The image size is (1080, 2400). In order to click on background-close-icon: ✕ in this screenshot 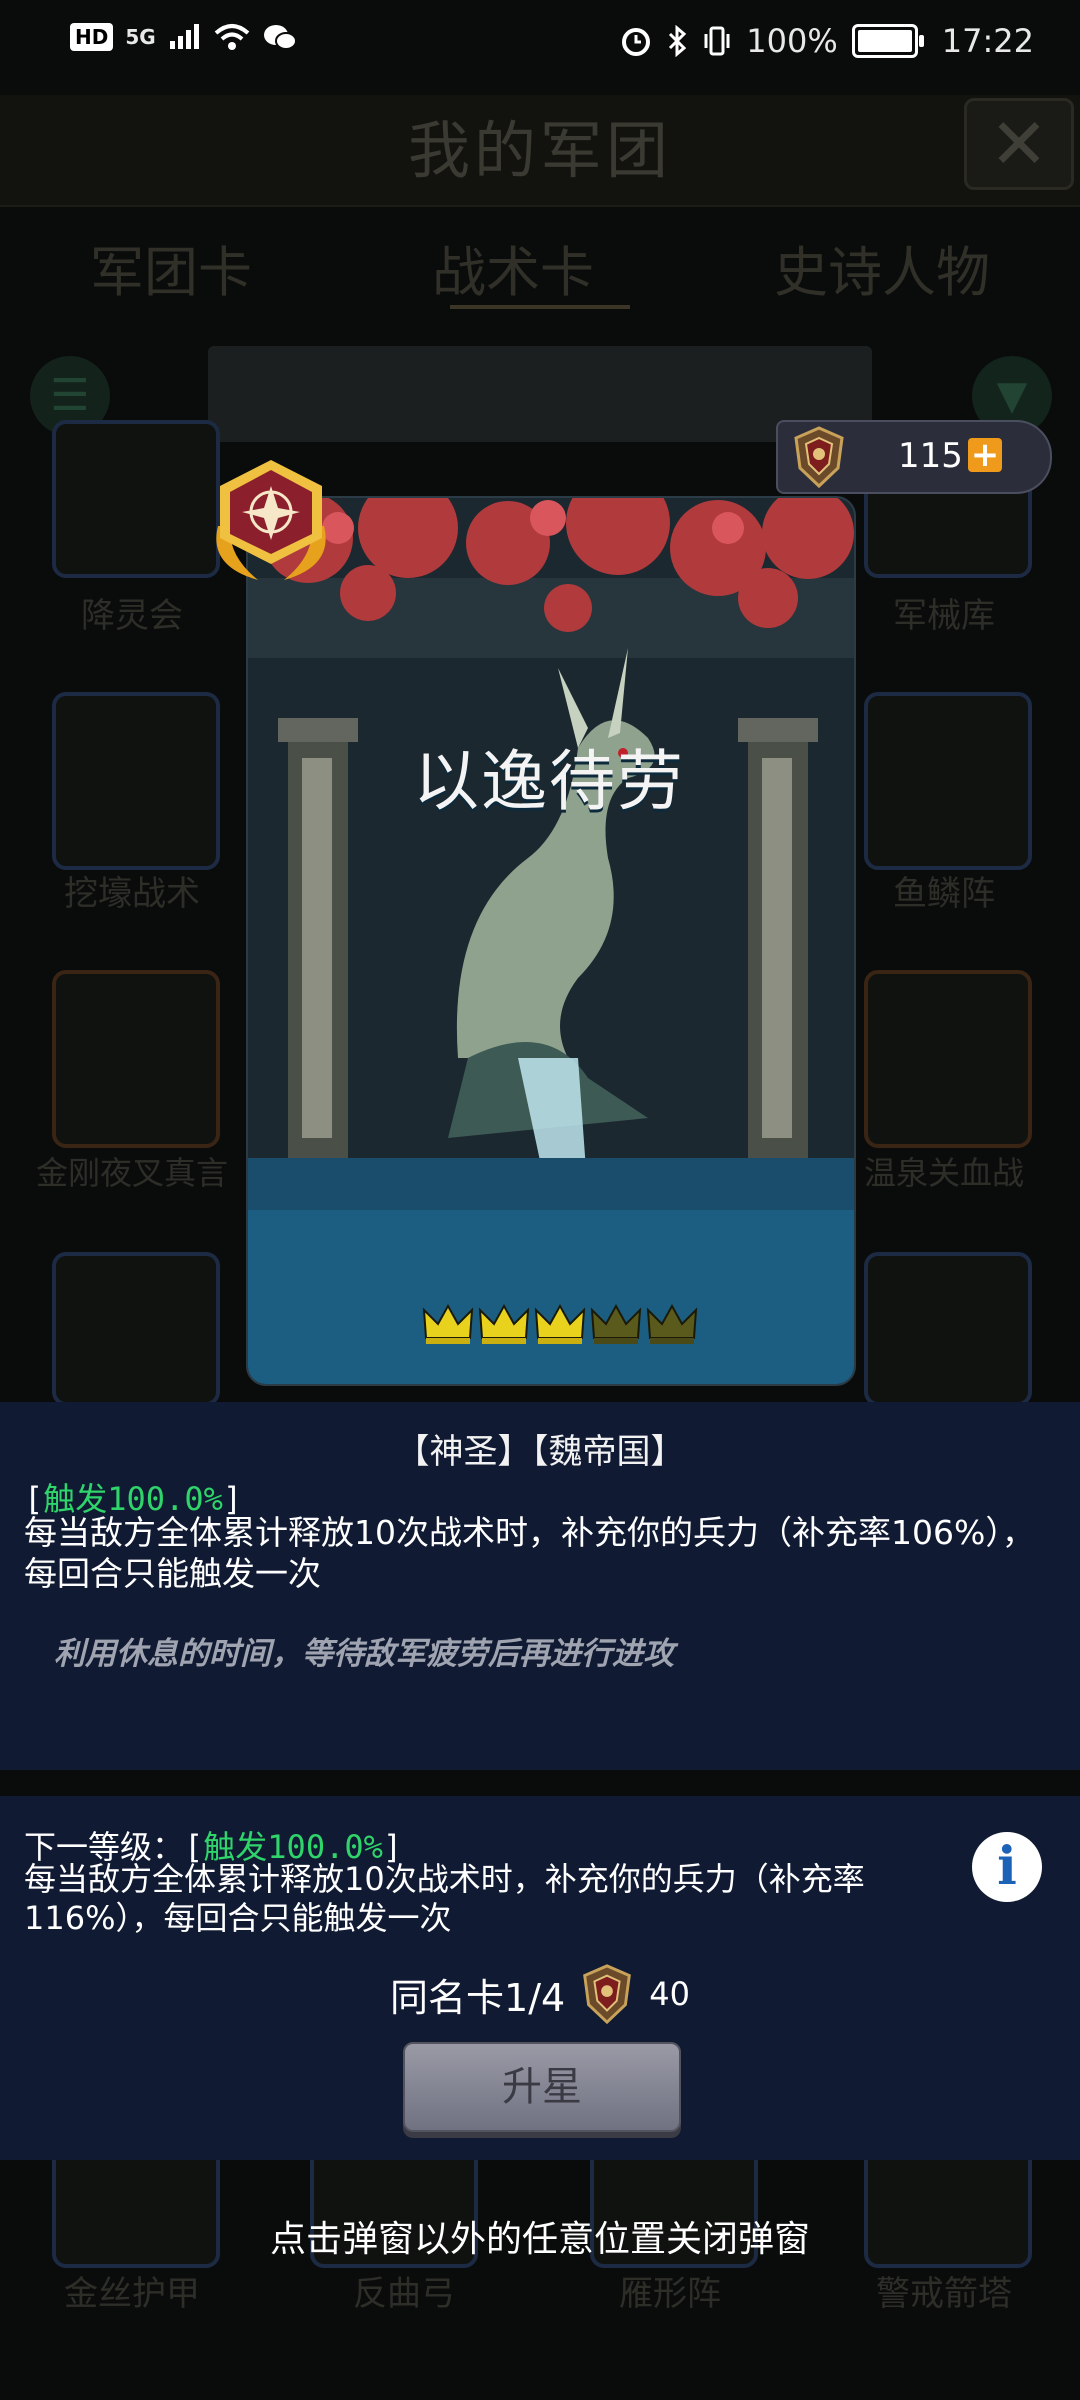, I will do `click(1019, 144)`.